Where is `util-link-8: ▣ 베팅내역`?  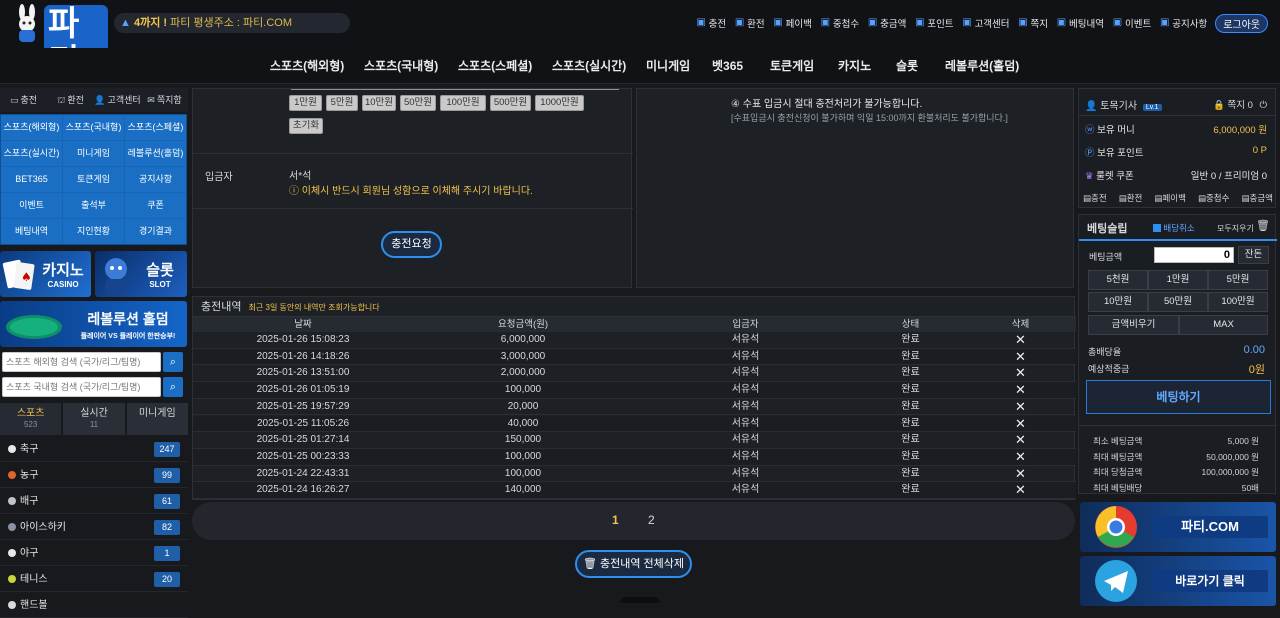
util-link-8: ▣ 베팅내역 is located at coordinates (1080, 23).